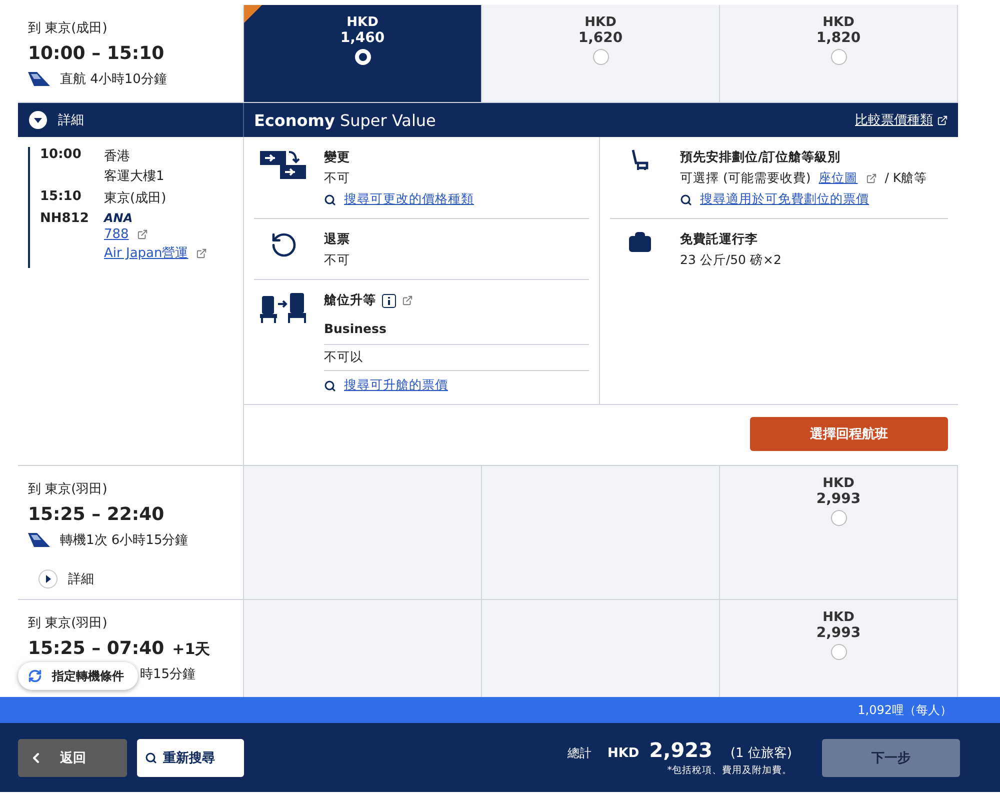 The height and width of the screenshot is (799, 1000). I want to click on fare-option: HKD 1,820, so click(839, 53).